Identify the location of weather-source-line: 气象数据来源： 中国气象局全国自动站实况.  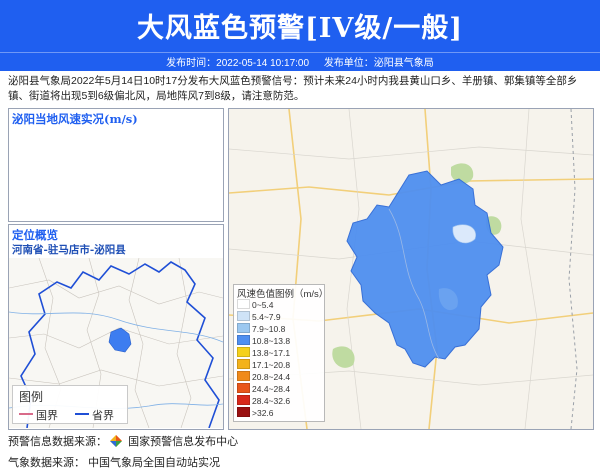
(114, 462).